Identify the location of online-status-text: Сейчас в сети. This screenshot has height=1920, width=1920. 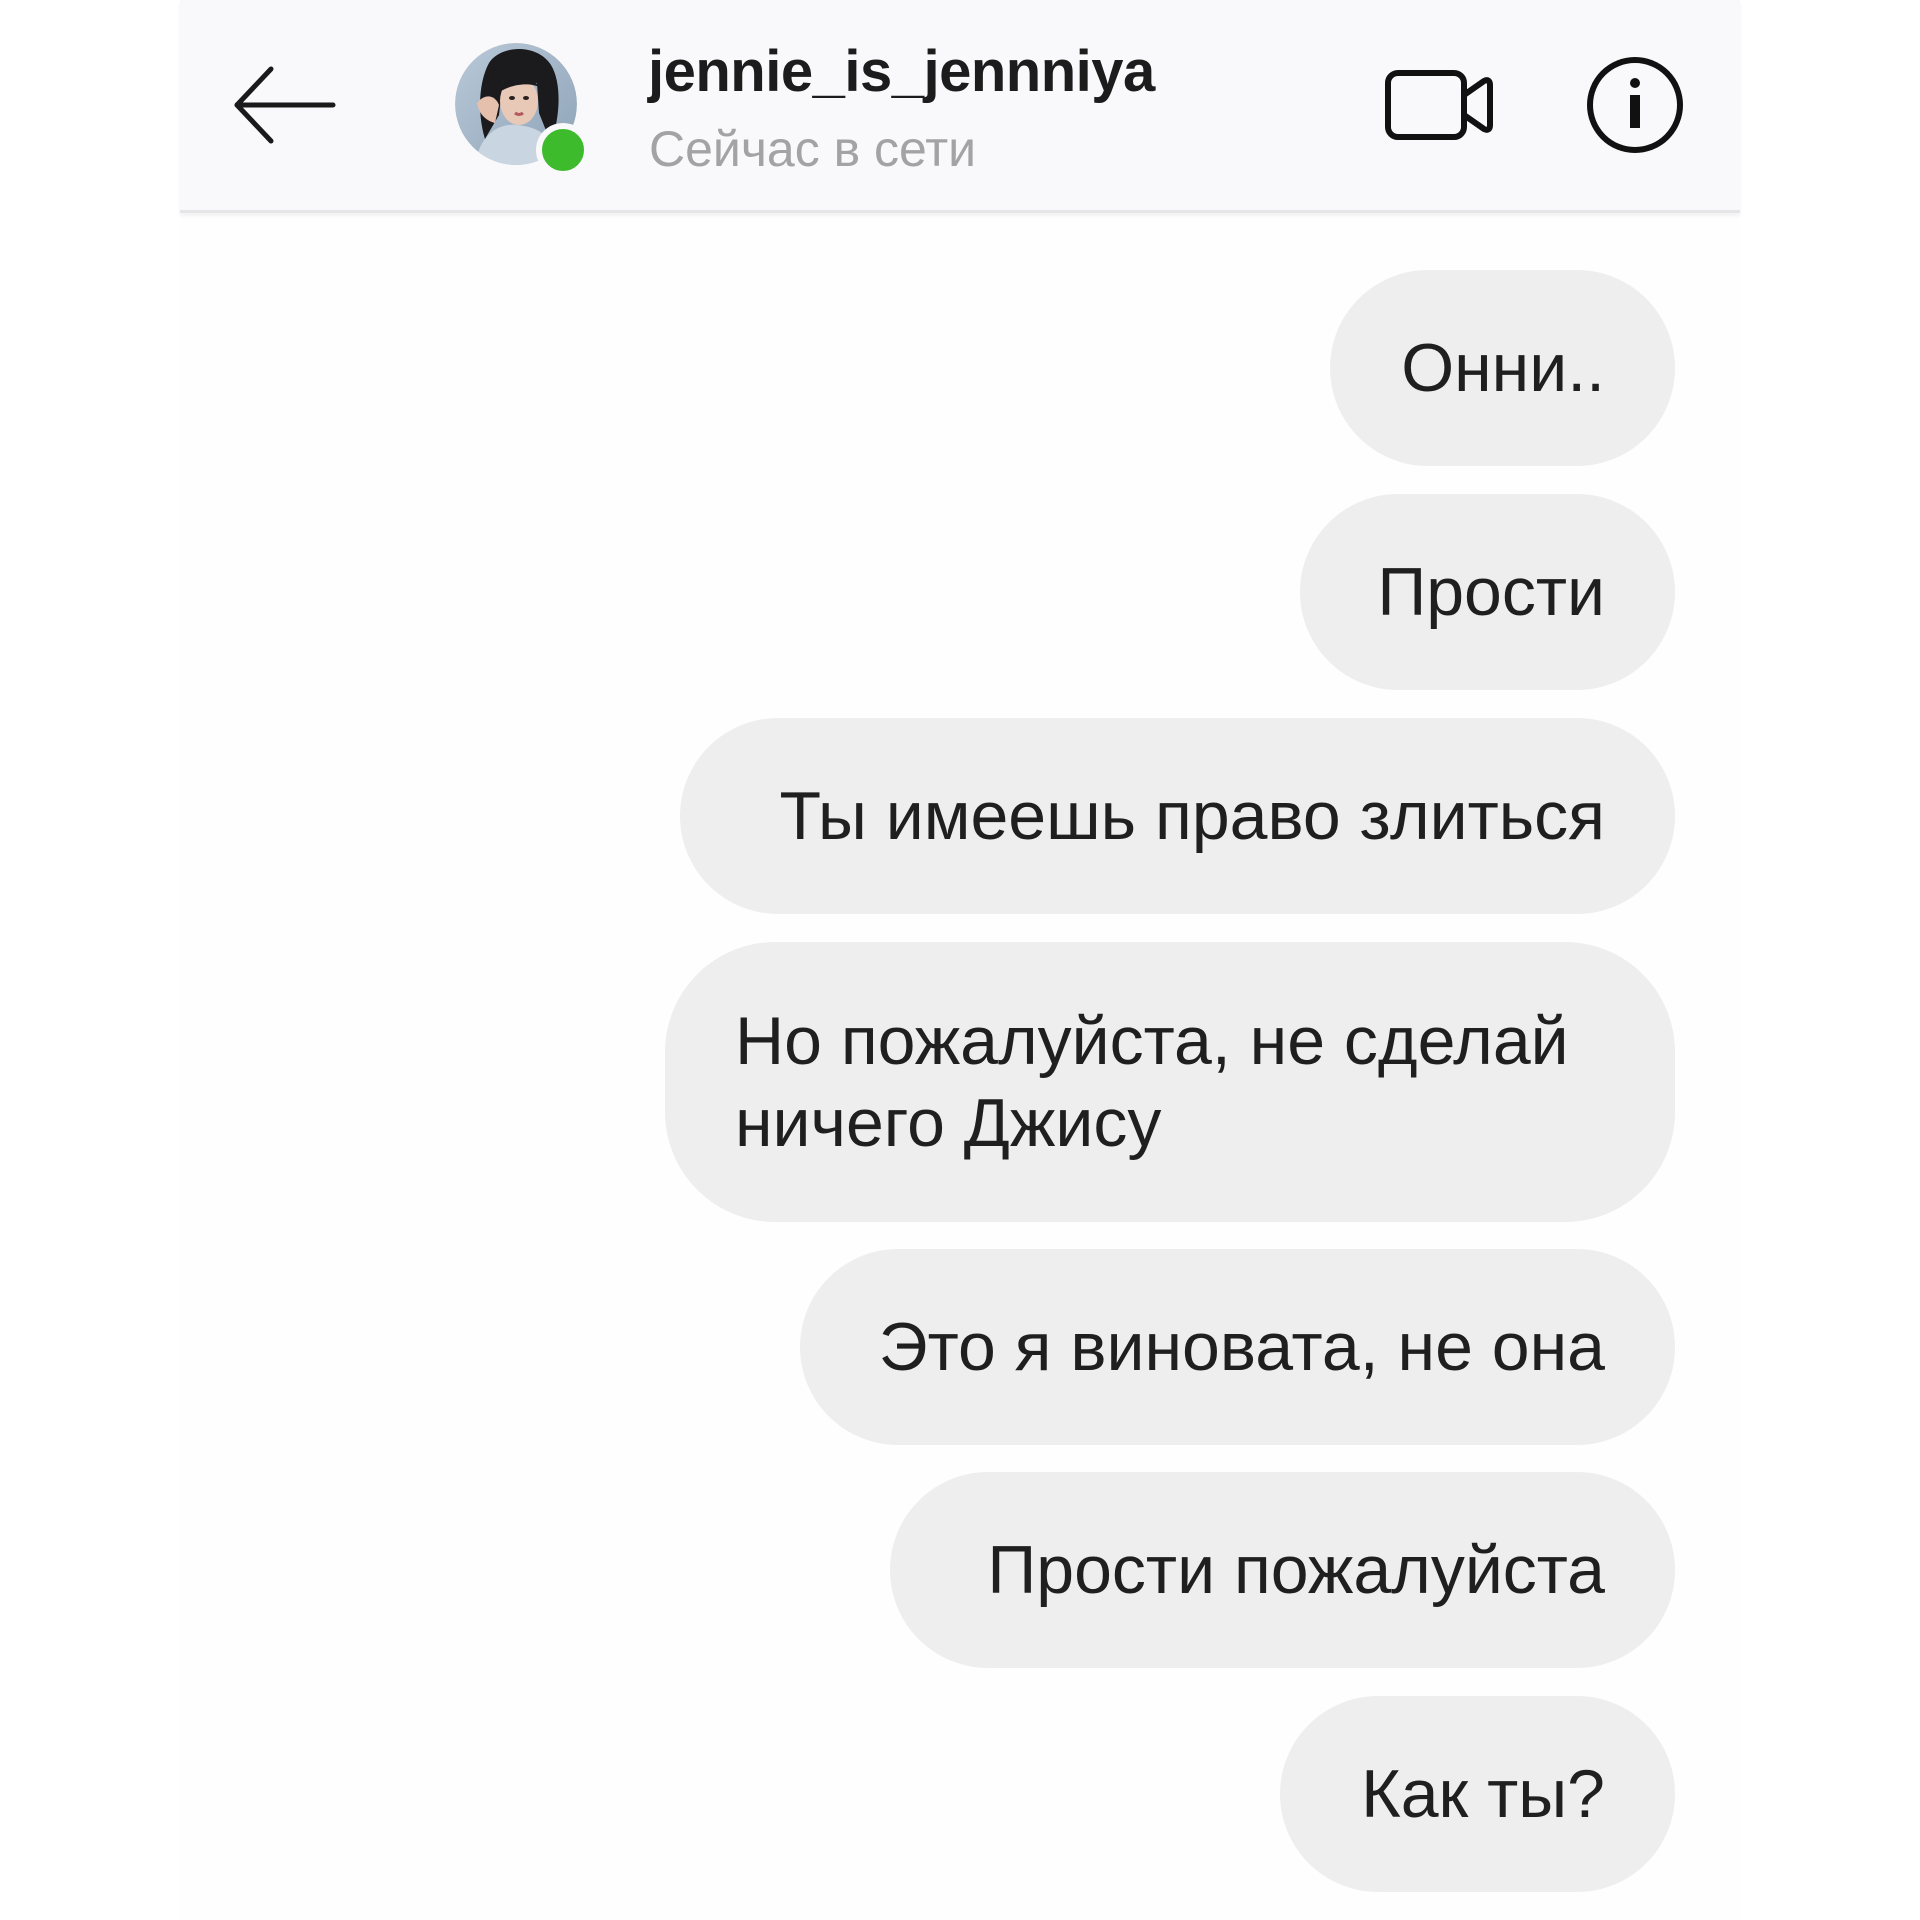
(813, 149).